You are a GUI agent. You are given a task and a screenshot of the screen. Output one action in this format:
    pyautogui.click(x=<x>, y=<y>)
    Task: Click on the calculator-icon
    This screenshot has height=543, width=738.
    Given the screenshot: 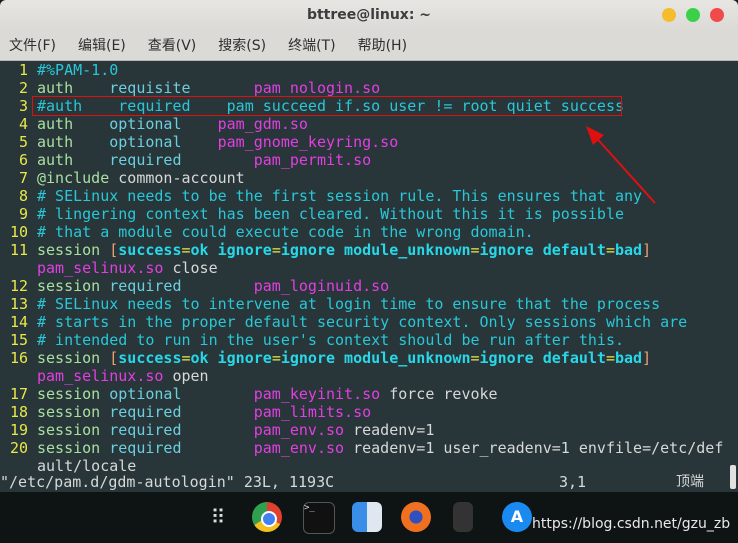 What is the action you would take?
    pyautogui.click(x=463, y=517)
    